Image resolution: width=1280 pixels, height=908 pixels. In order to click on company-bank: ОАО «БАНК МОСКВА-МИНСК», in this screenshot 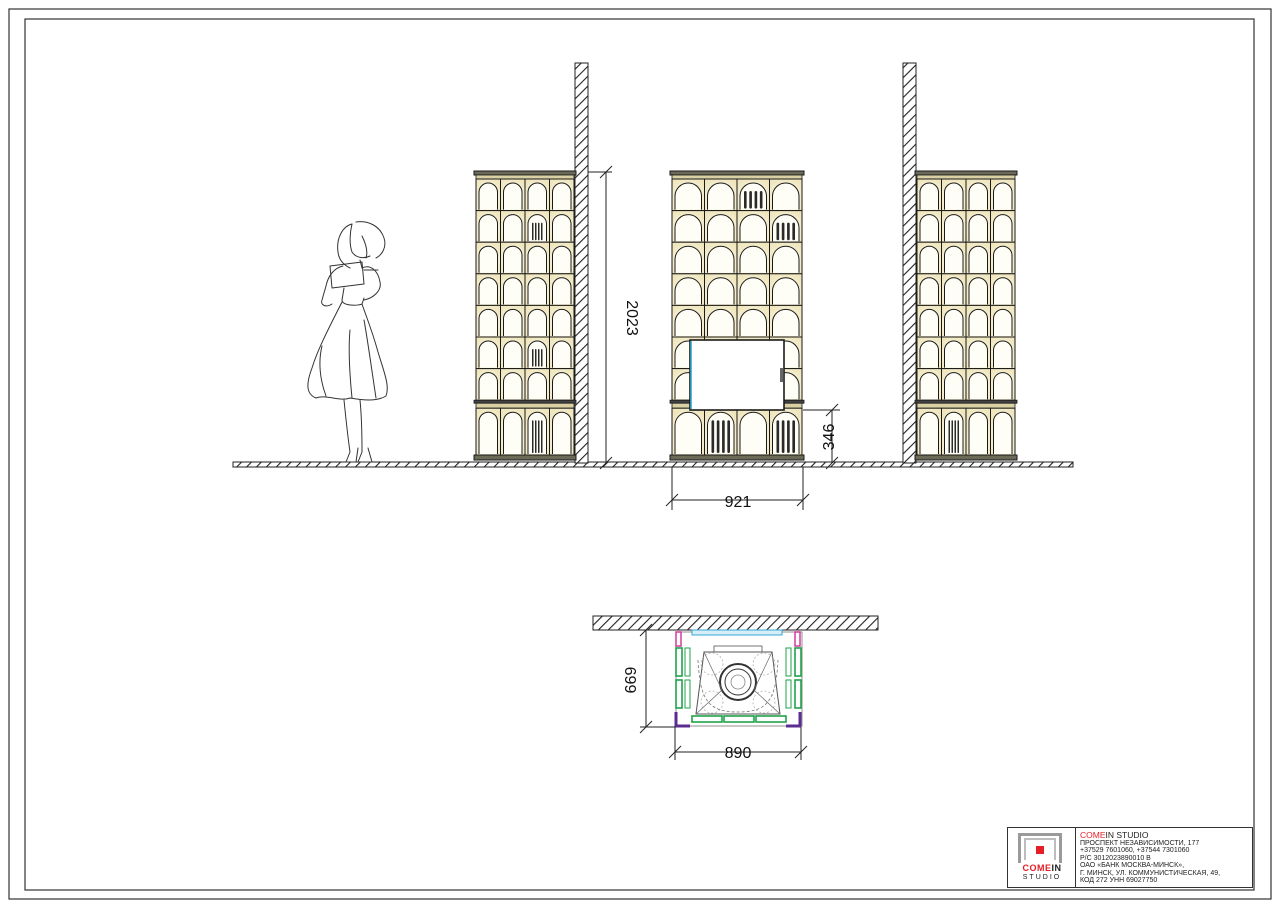, I will do `click(1132, 866)`.